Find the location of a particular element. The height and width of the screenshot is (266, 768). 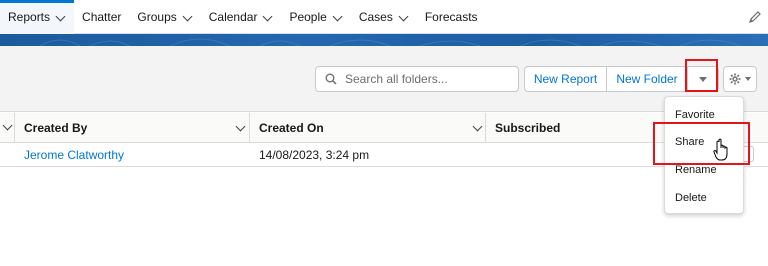

table-row: Jerome Clatworthy 14/08/2023, 3:24 pm is located at coordinates (384, 155).